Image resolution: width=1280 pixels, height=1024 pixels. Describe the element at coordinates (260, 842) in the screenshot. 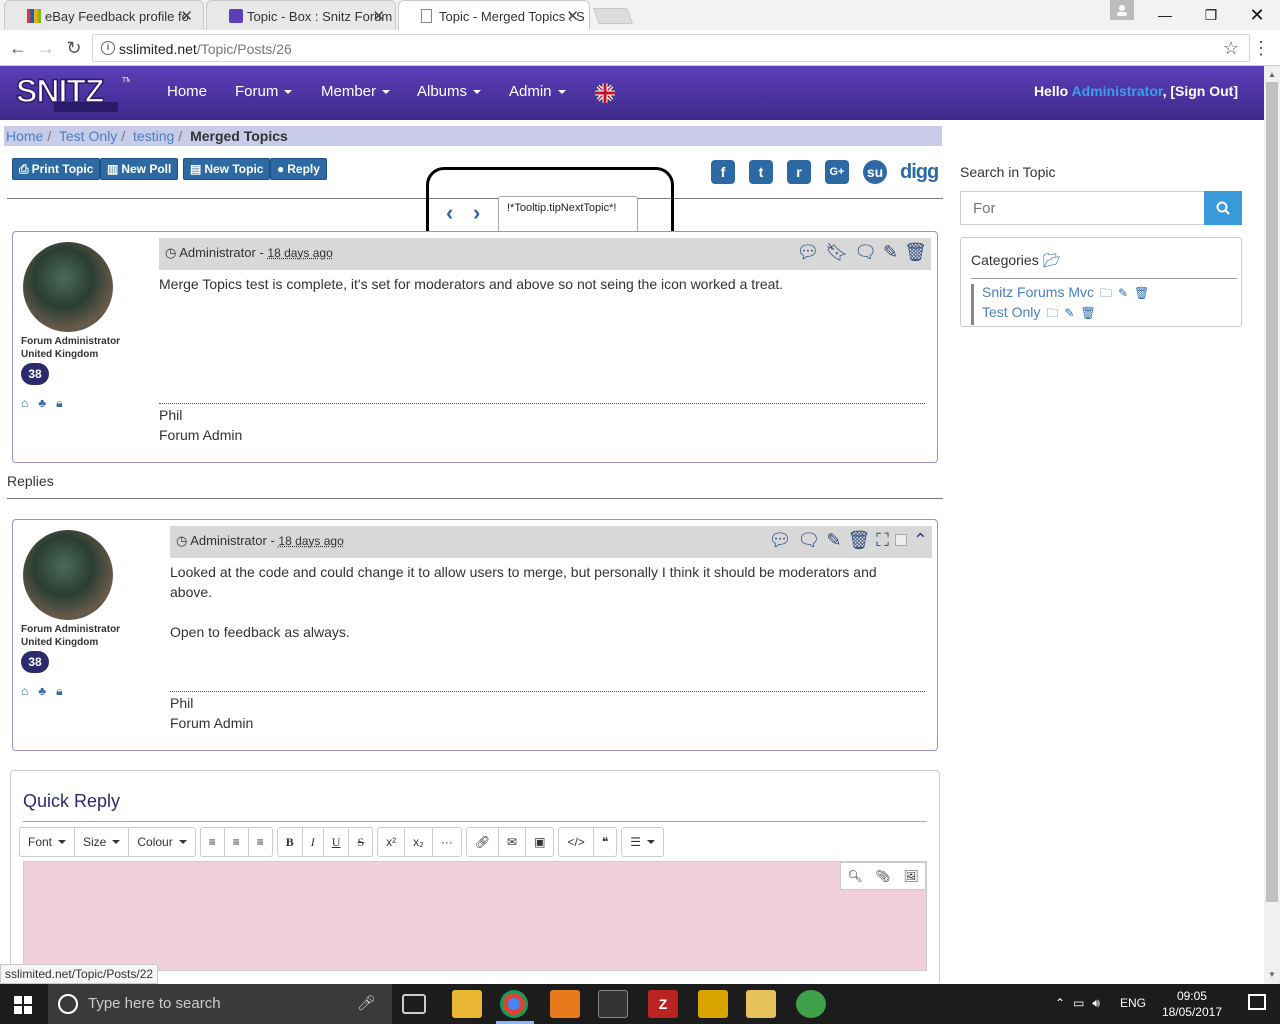

I see `align-right-icon: ≡` at that location.